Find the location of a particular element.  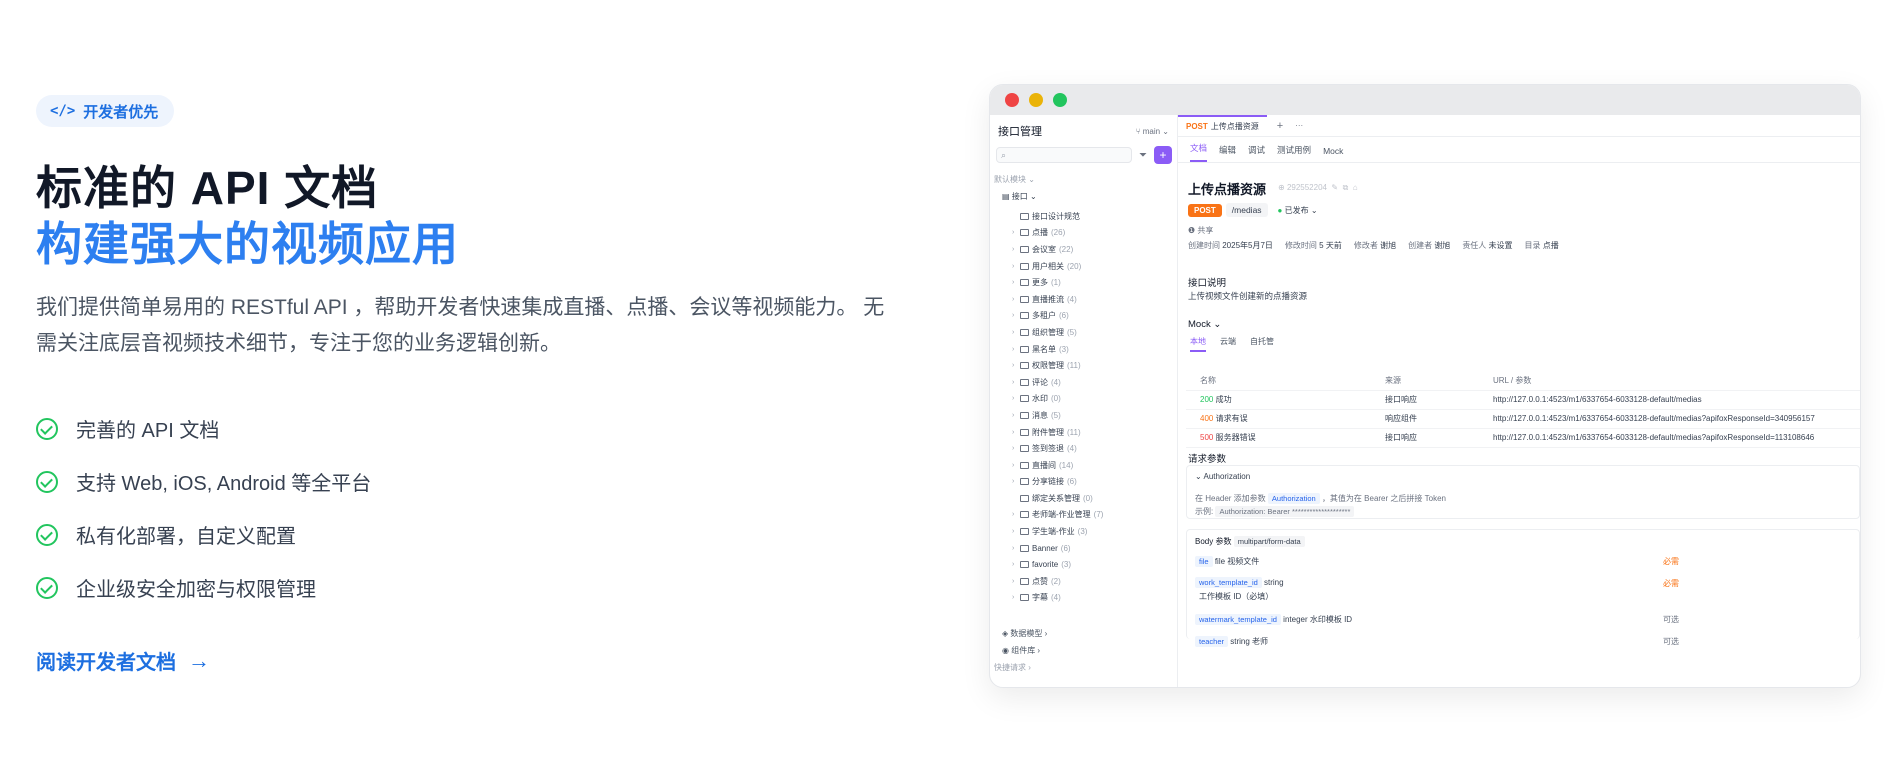

sidebar-search-input: ⌕ is located at coordinates (1064, 155).